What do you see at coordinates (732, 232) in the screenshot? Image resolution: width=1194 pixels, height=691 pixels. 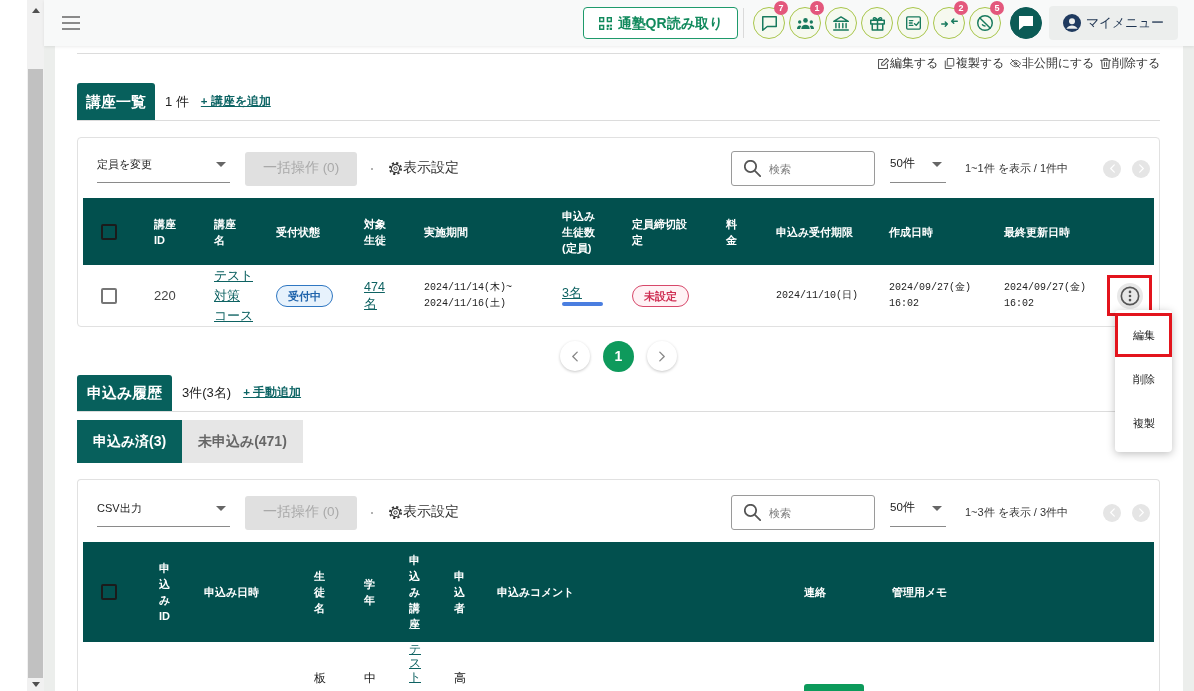 I see `column-header: 料金` at bounding box center [732, 232].